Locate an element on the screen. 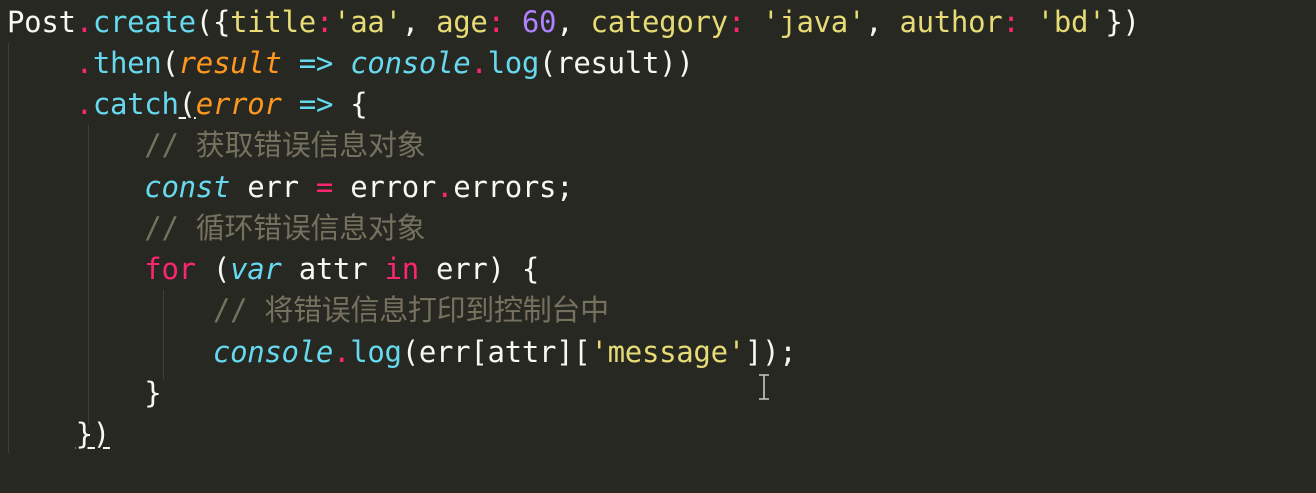 This screenshot has width=1316, height=493. code-line: for (var attr in err) { is located at coordinates (273, 269).